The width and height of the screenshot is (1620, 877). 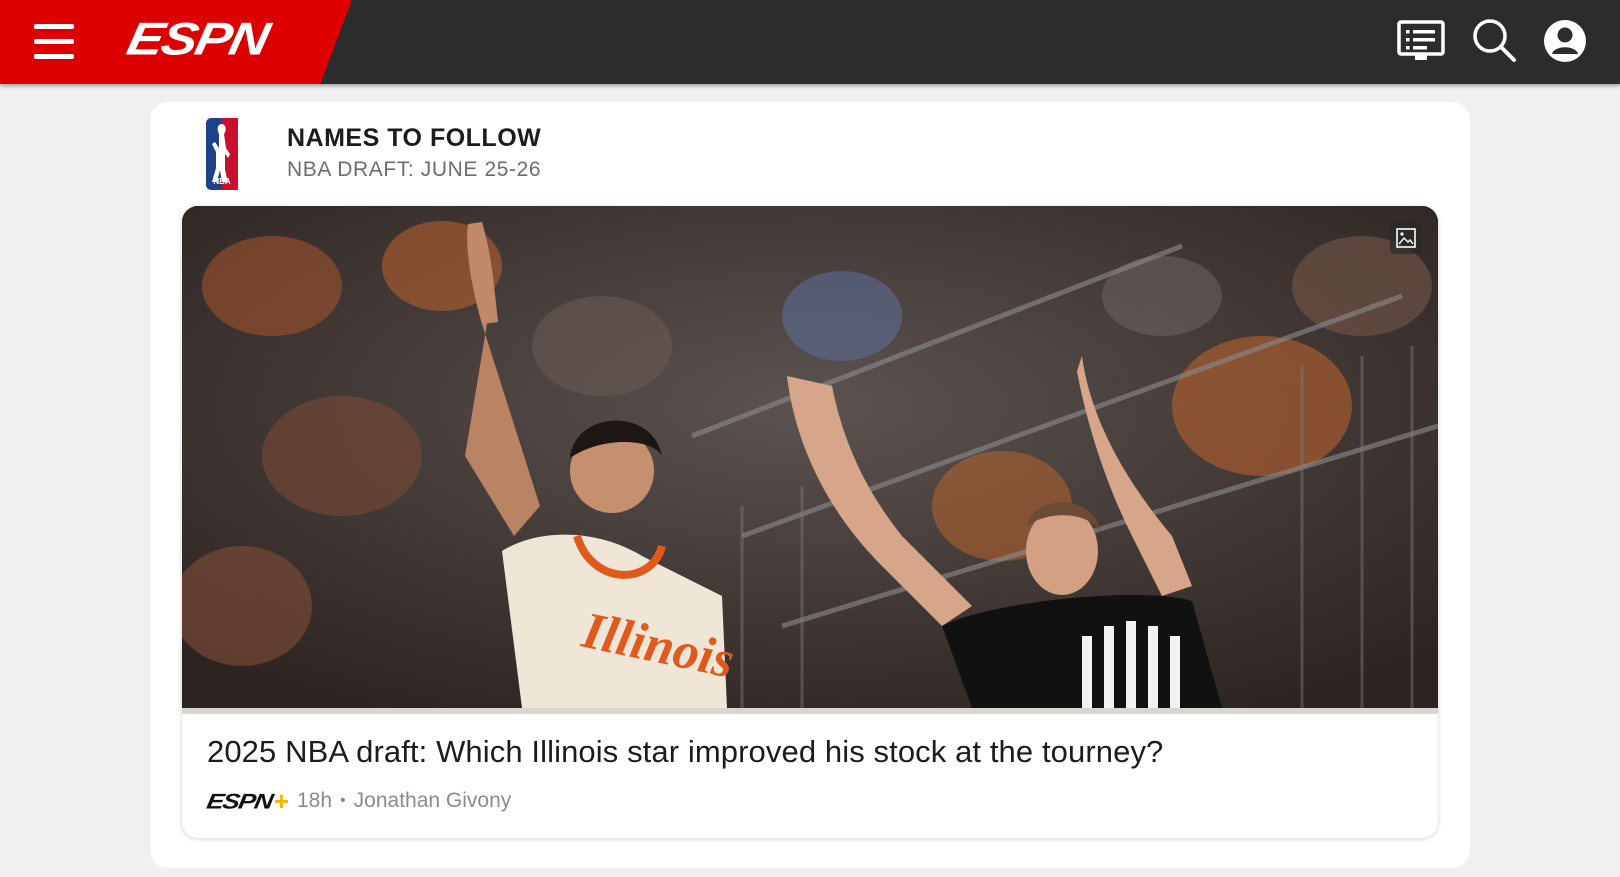 I want to click on svg-text: NBA, so click(x=222, y=181).